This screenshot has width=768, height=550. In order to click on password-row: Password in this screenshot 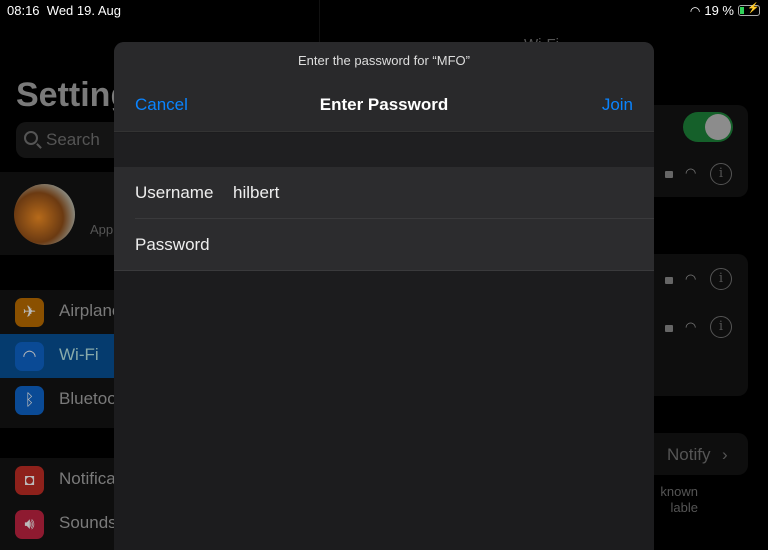, I will do `click(384, 245)`.